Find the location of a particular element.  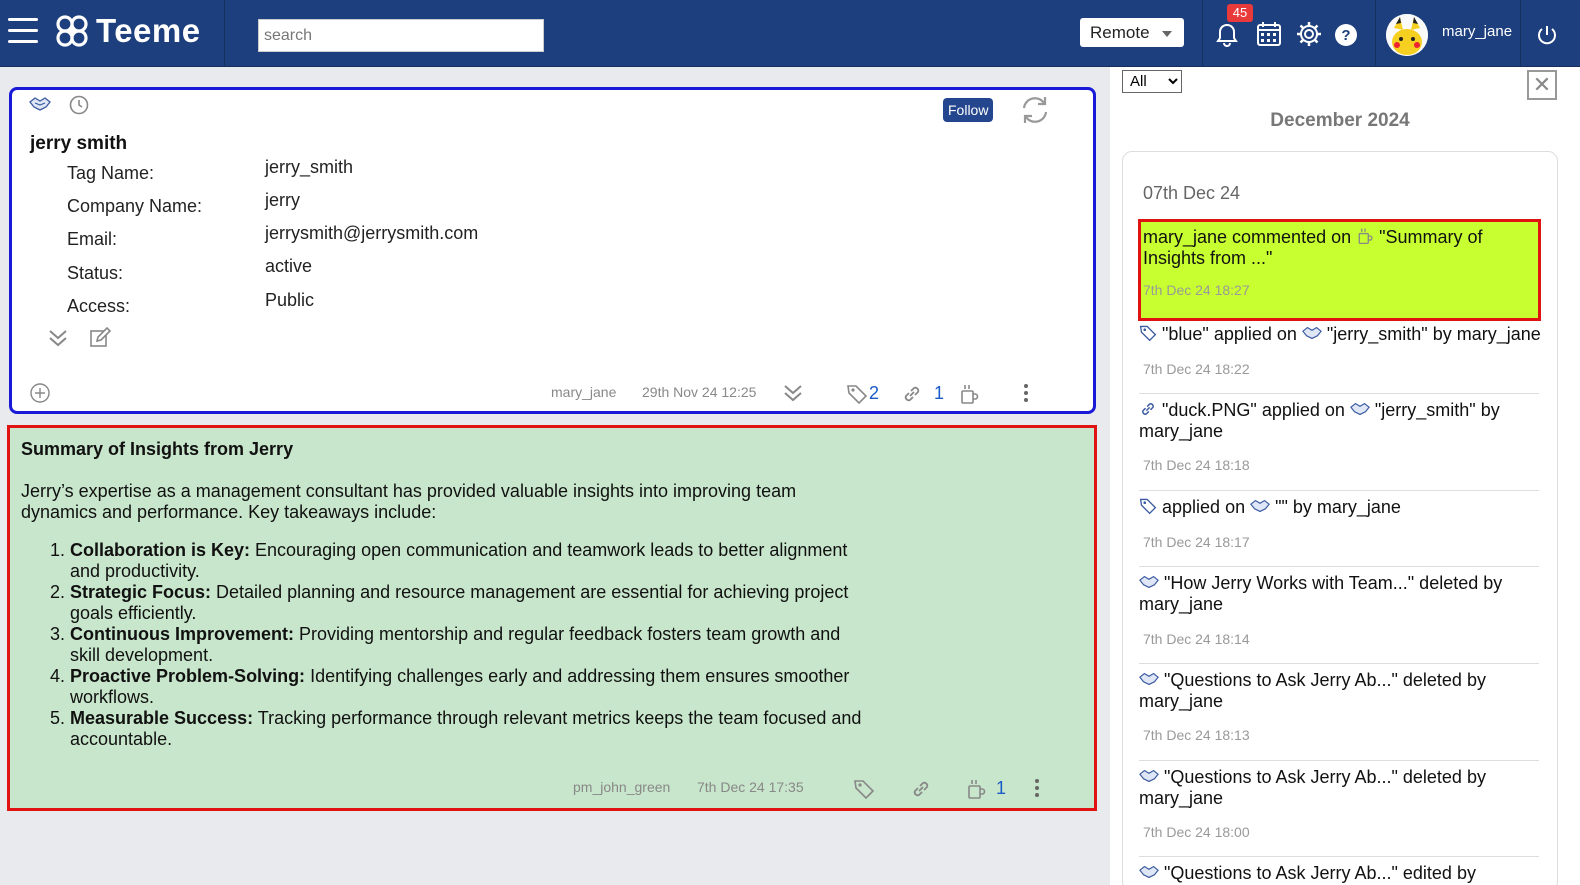

item-heading: Strategic Focus: is located at coordinates (141, 592).